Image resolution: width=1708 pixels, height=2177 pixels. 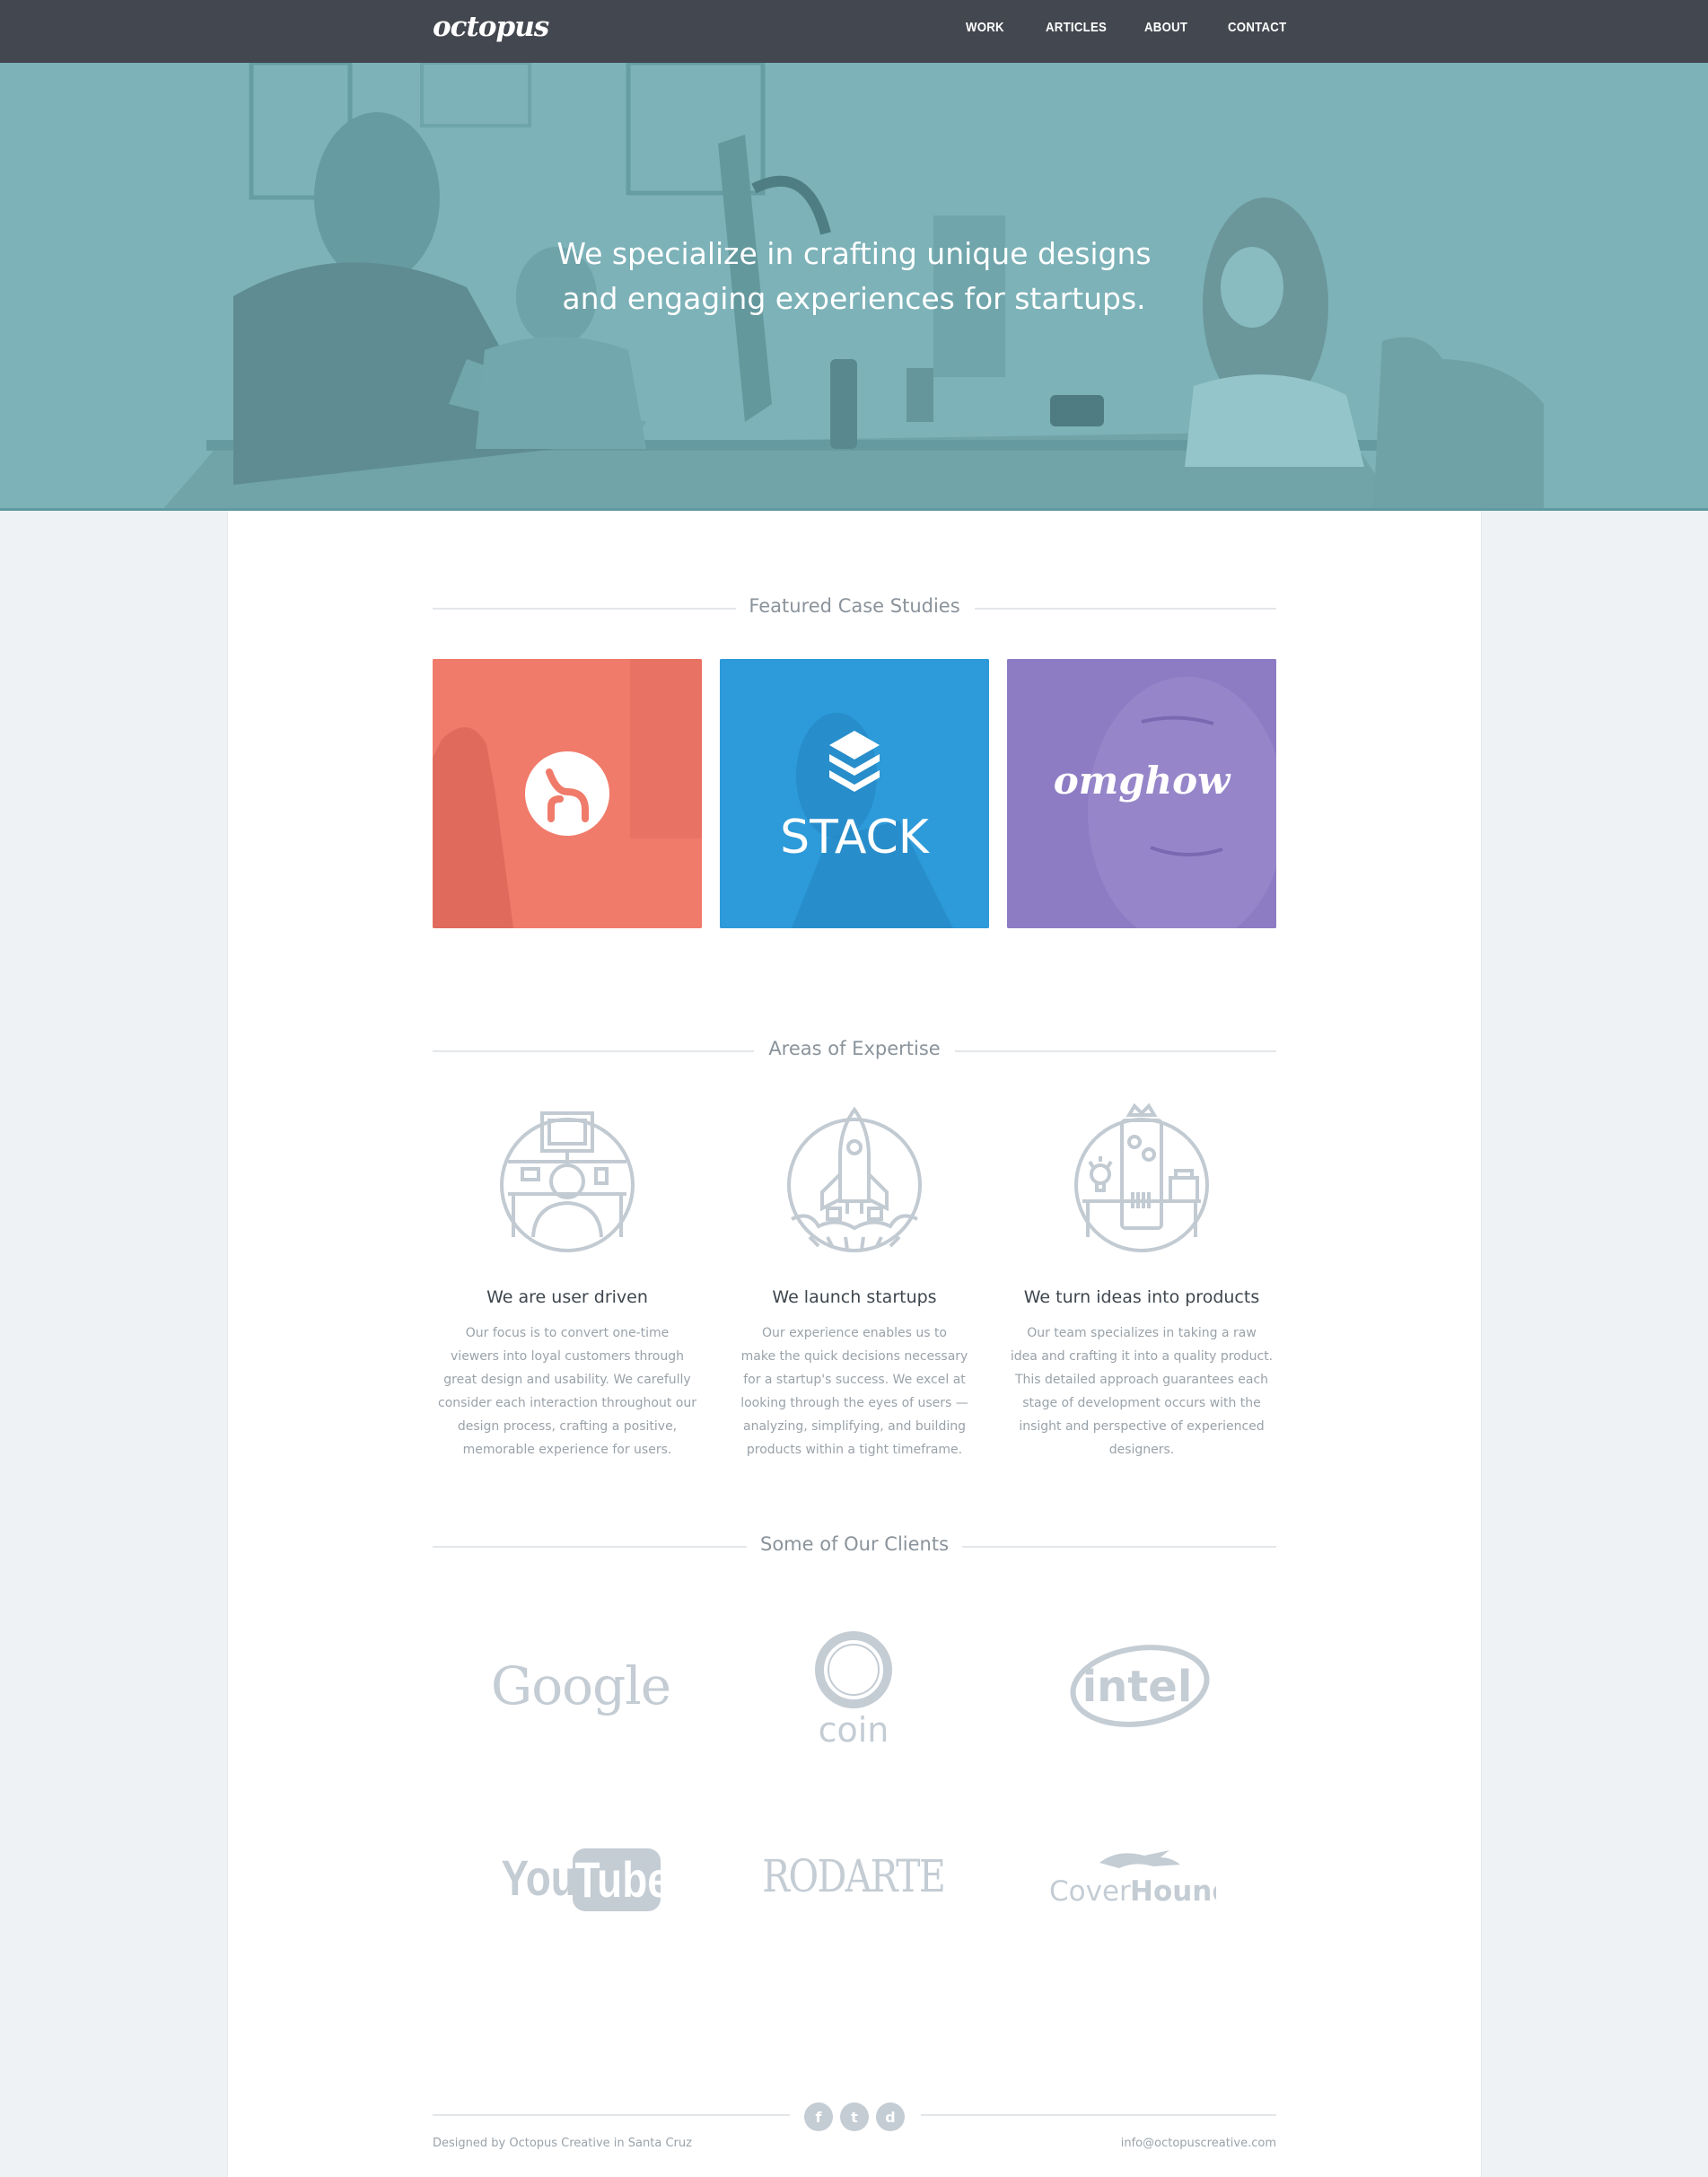 What do you see at coordinates (854, 1048) in the screenshot?
I see `expertise-title: Areas of Expertise` at bounding box center [854, 1048].